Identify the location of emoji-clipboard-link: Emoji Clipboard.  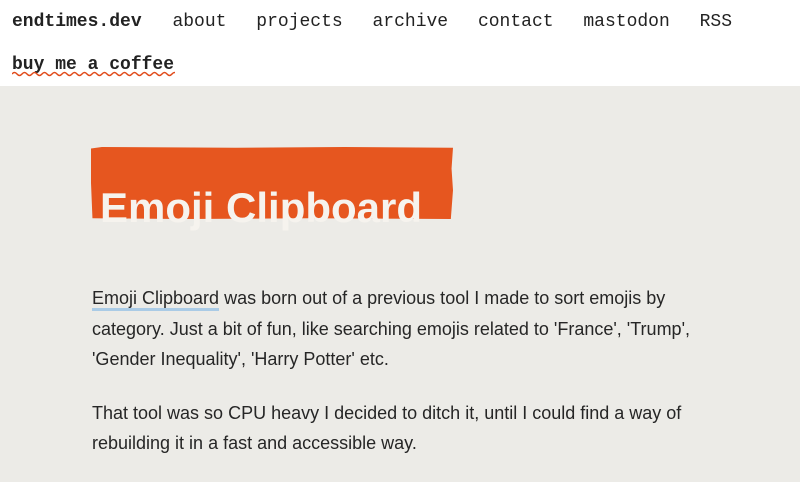
(156, 299).